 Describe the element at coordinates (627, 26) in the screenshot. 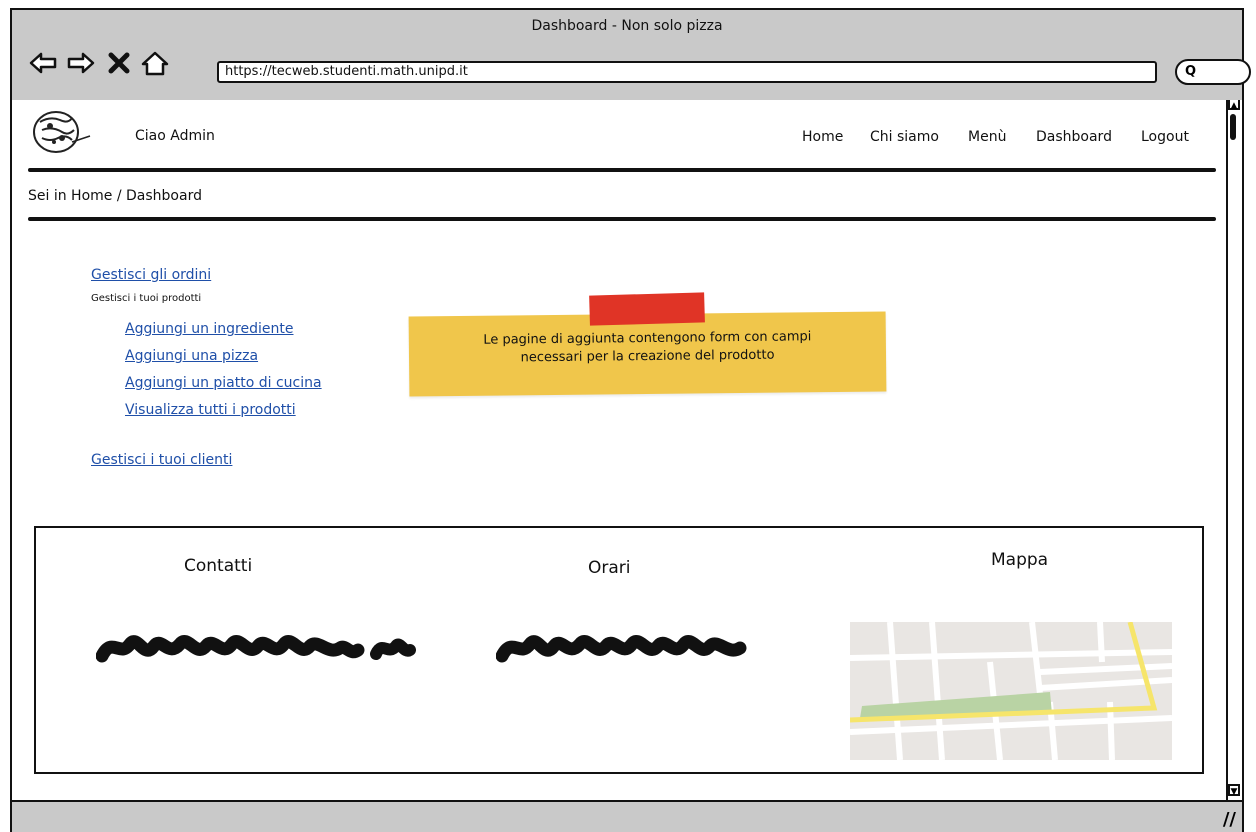

I see `window-title: Dashboard - Non solo pizza` at that location.